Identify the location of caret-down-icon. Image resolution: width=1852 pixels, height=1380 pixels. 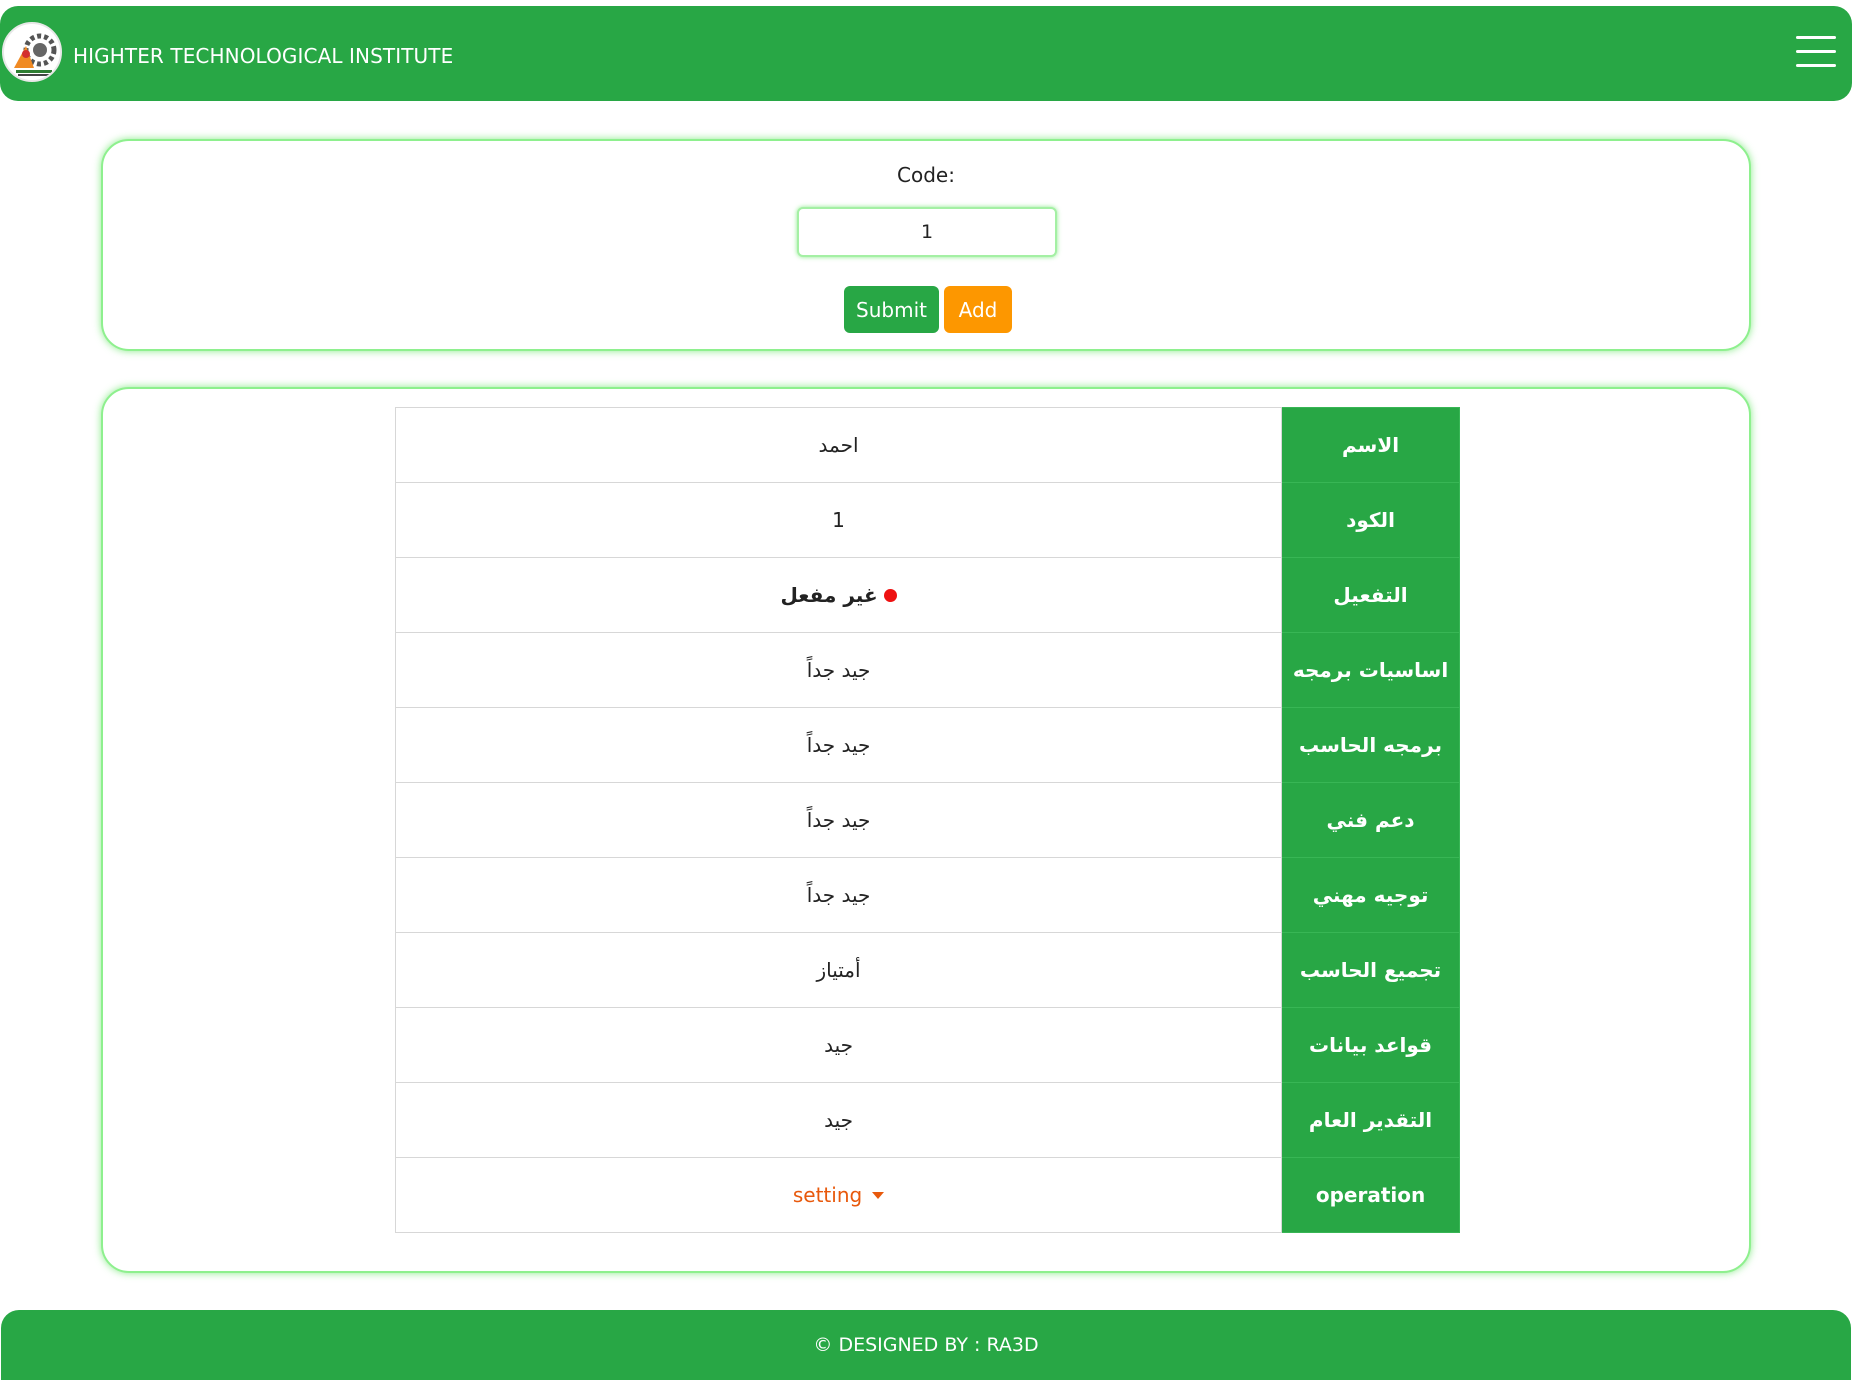
(878, 1195).